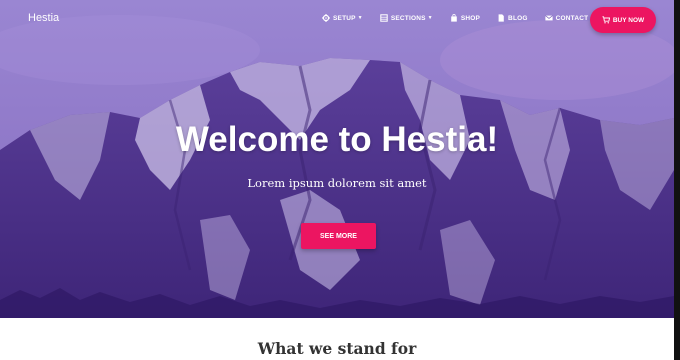 The width and height of the screenshot is (680, 360). I want to click on hero-subtitle: Lorem ipsum dolorem sit amet, so click(337, 183).